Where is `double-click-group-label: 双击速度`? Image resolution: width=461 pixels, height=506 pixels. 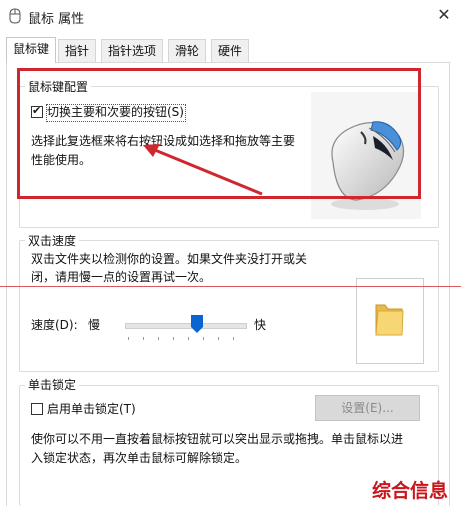
double-click-group-label: 双击速度 is located at coordinates (52, 240).